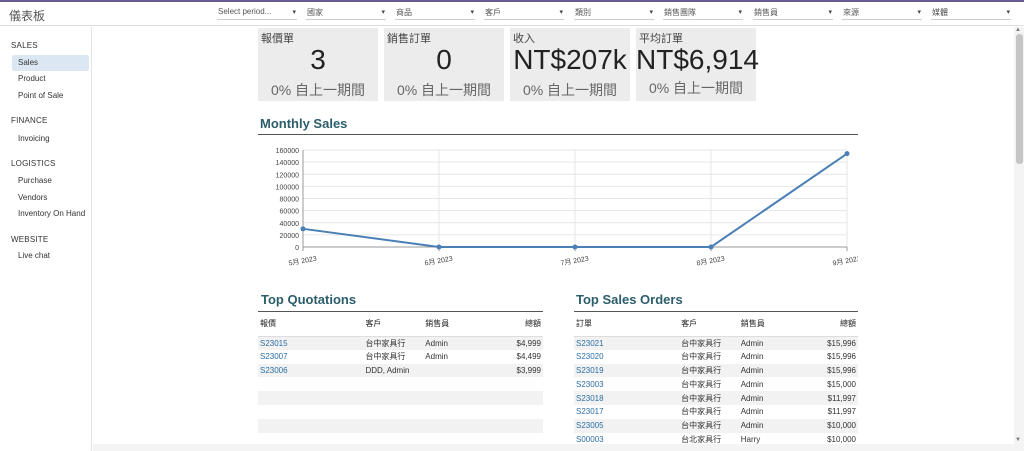 This screenshot has width=1024, height=451. What do you see at coordinates (627, 343) in the screenshot?
I see `record-ref: S23021` at bounding box center [627, 343].